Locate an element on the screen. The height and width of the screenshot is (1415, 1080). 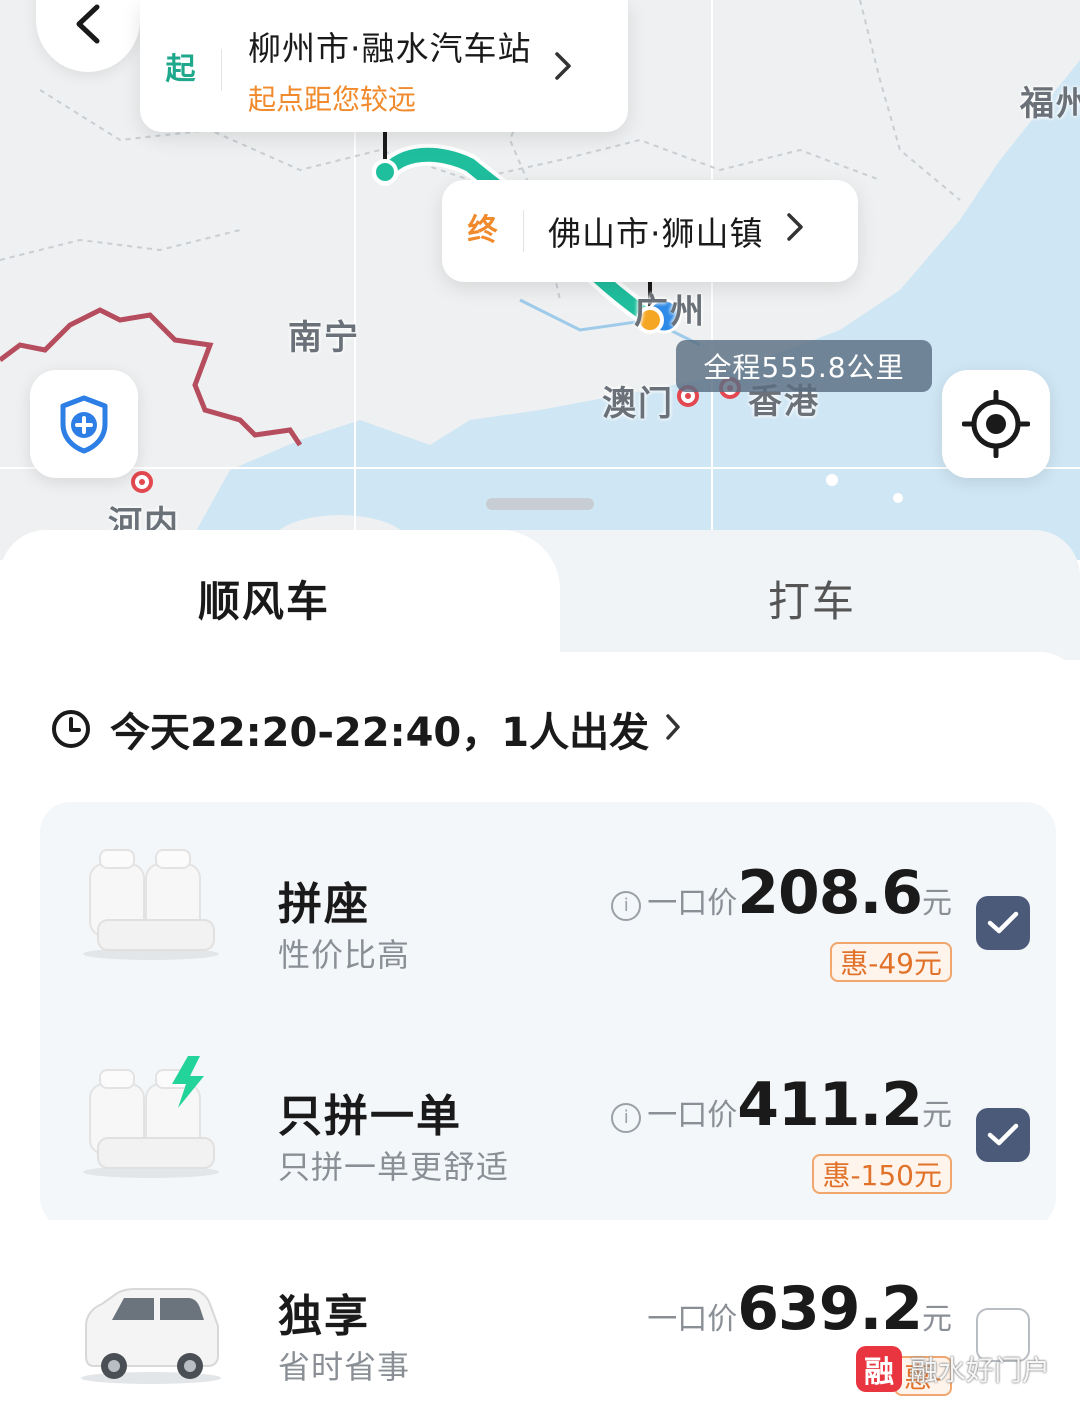
price-value: 411.2 is located at coordinates (830, 1105).